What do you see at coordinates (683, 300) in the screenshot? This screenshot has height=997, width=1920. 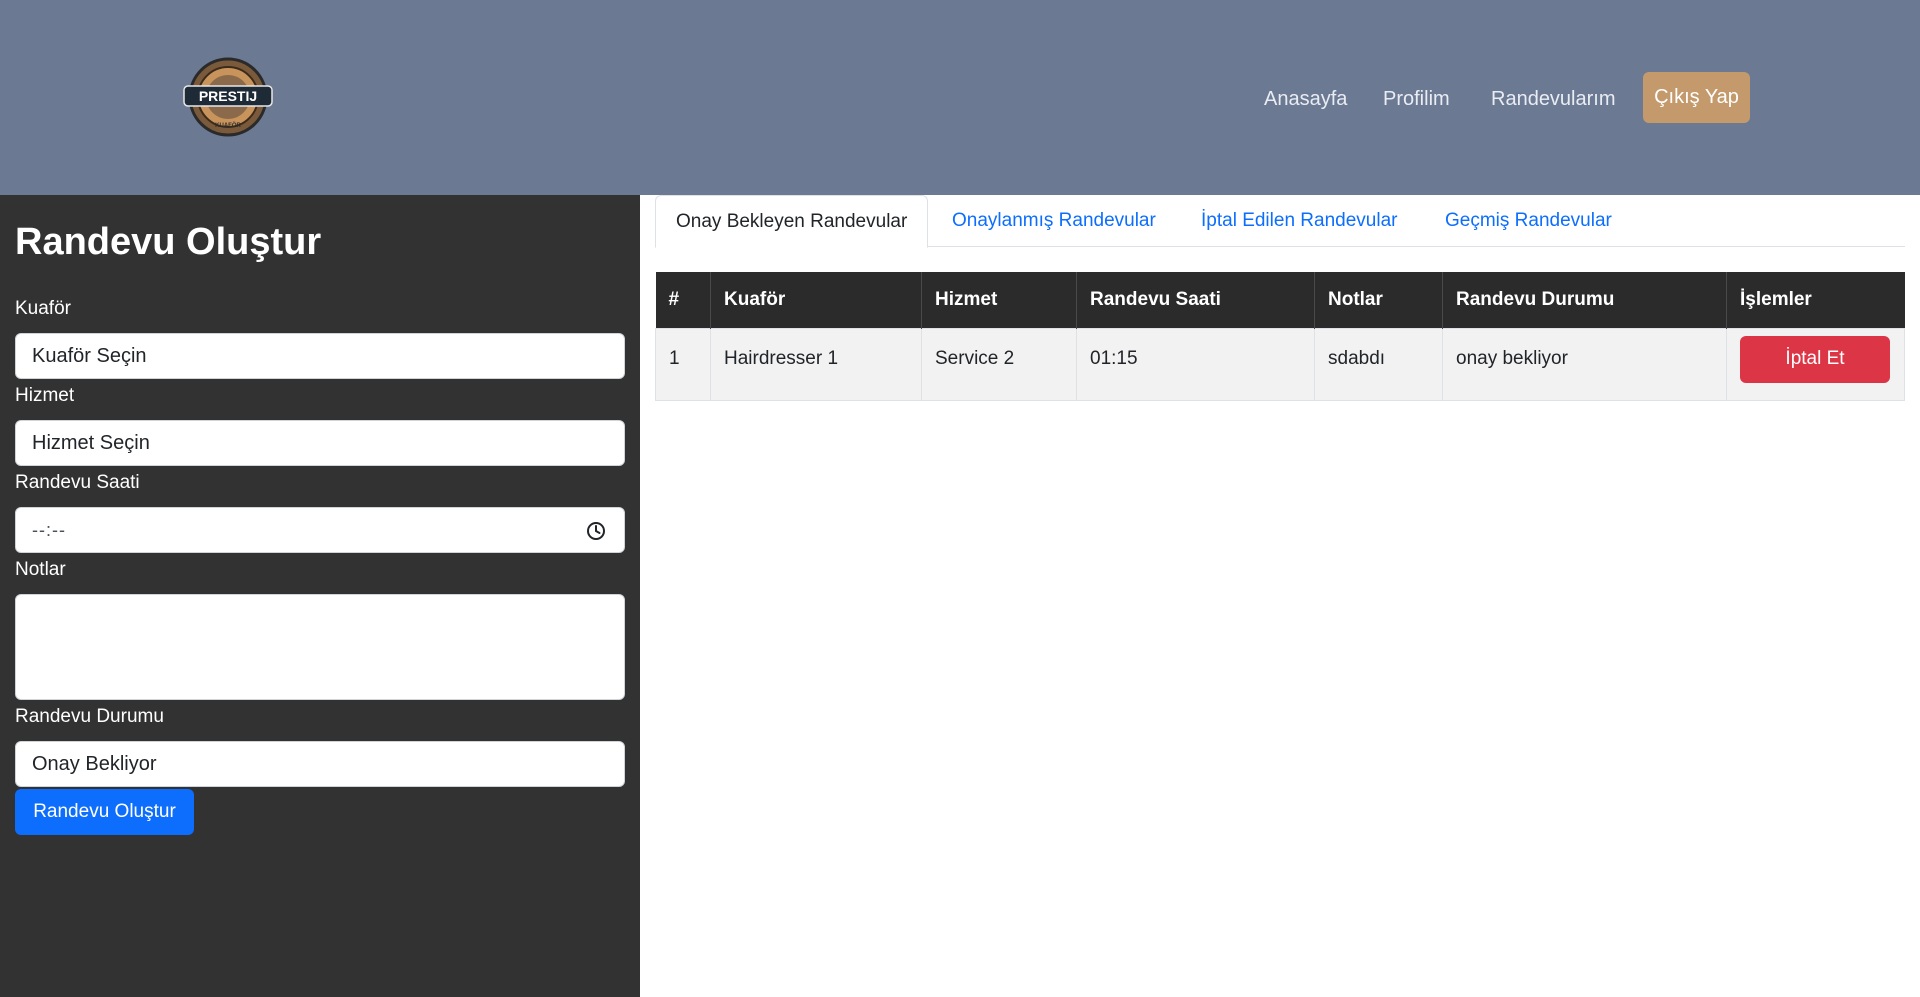 I see `column-header: #` at bounding box center [683, 300].